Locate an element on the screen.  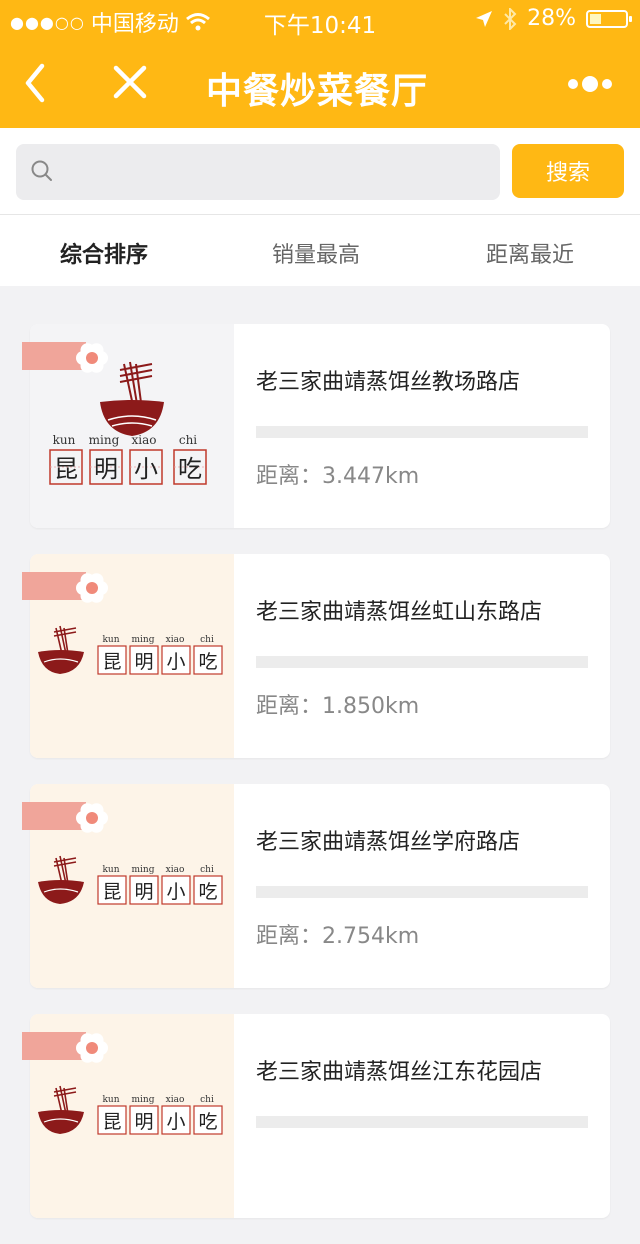
search-bar: 搜索 is located at coordinates (320, 171).